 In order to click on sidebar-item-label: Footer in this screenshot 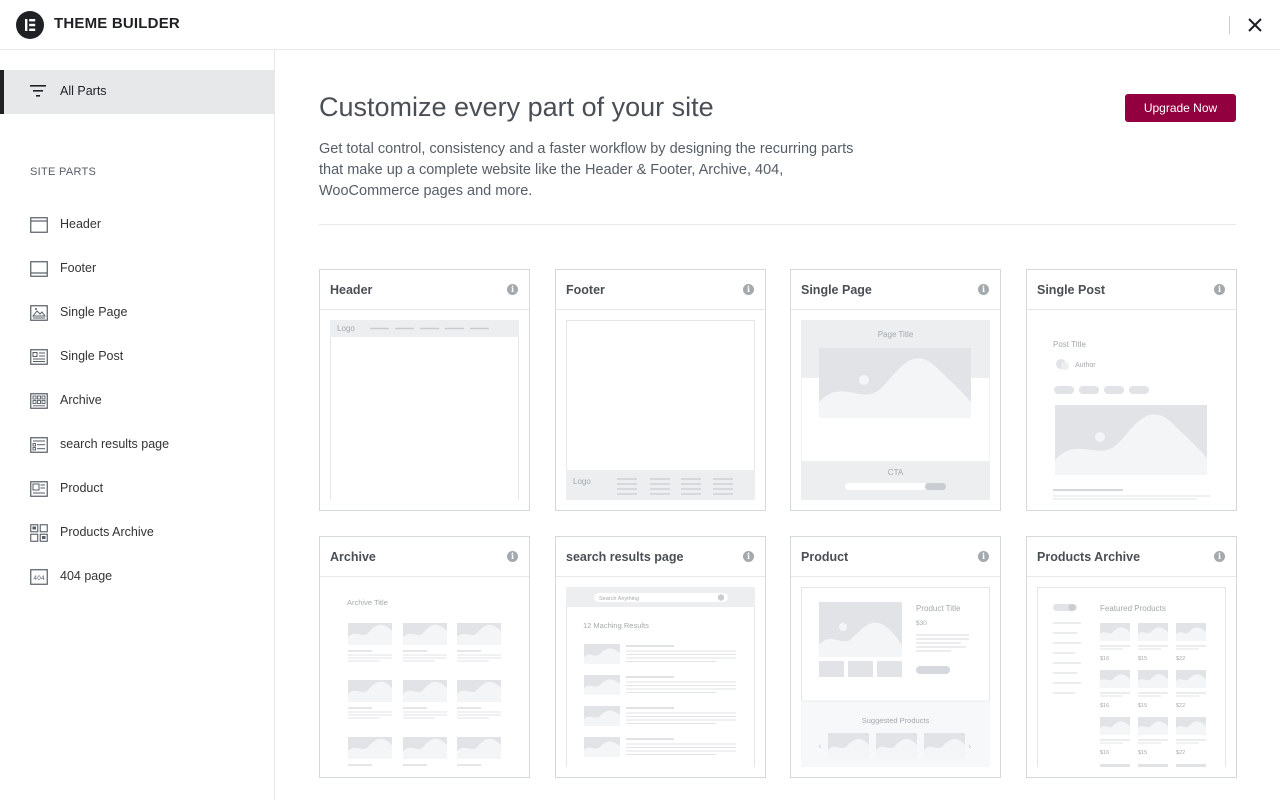, I will do `click(78, 268)`.